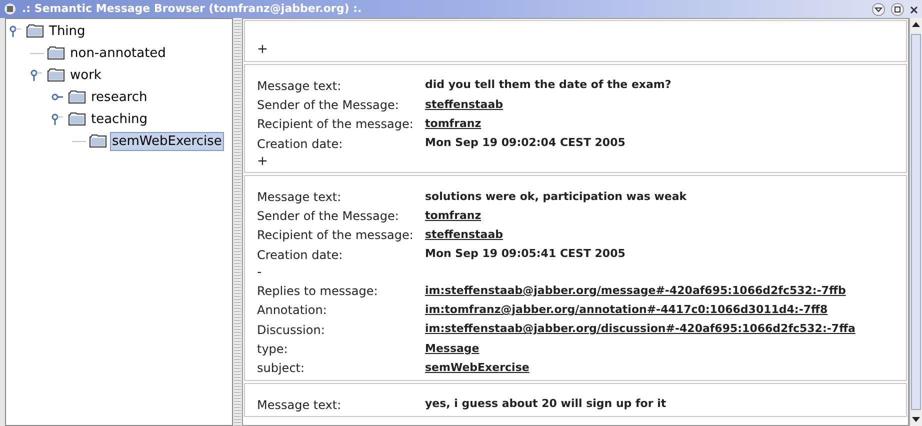  I want to click on field-link: Message, so click(452, 349).